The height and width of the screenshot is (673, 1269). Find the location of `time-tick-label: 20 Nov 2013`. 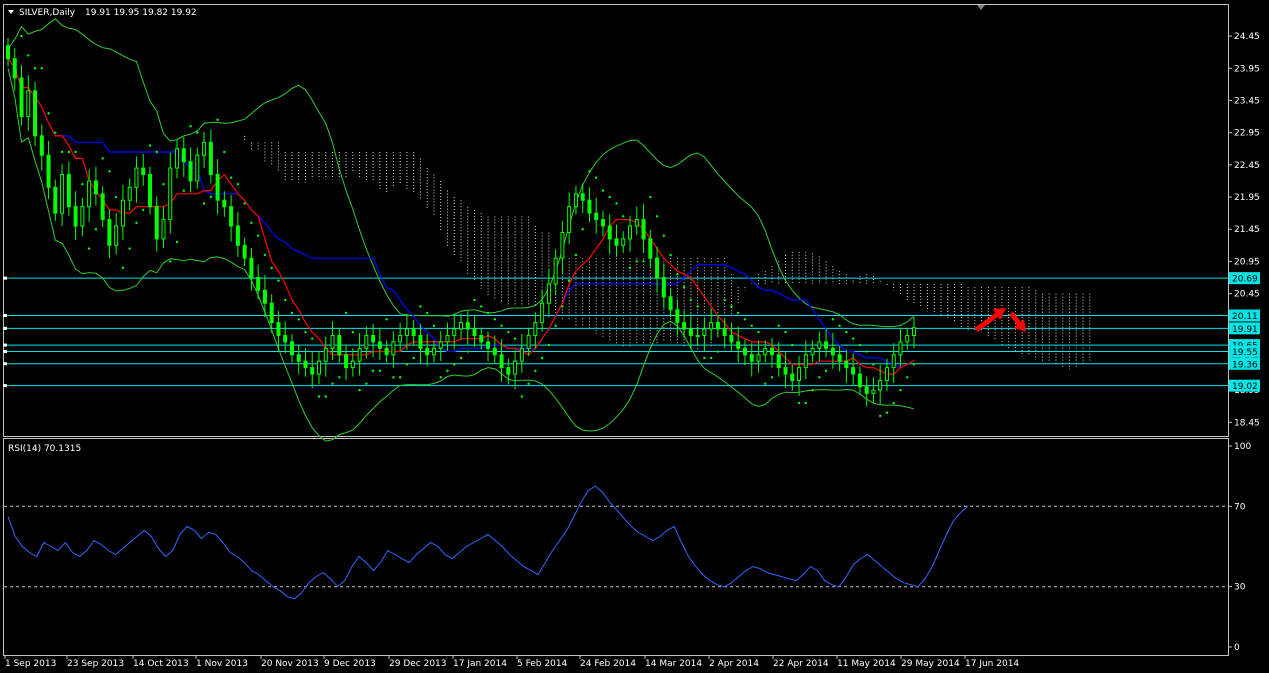

time-tick-label: 20 Nov 2013 is located at coordinates (290, 664).